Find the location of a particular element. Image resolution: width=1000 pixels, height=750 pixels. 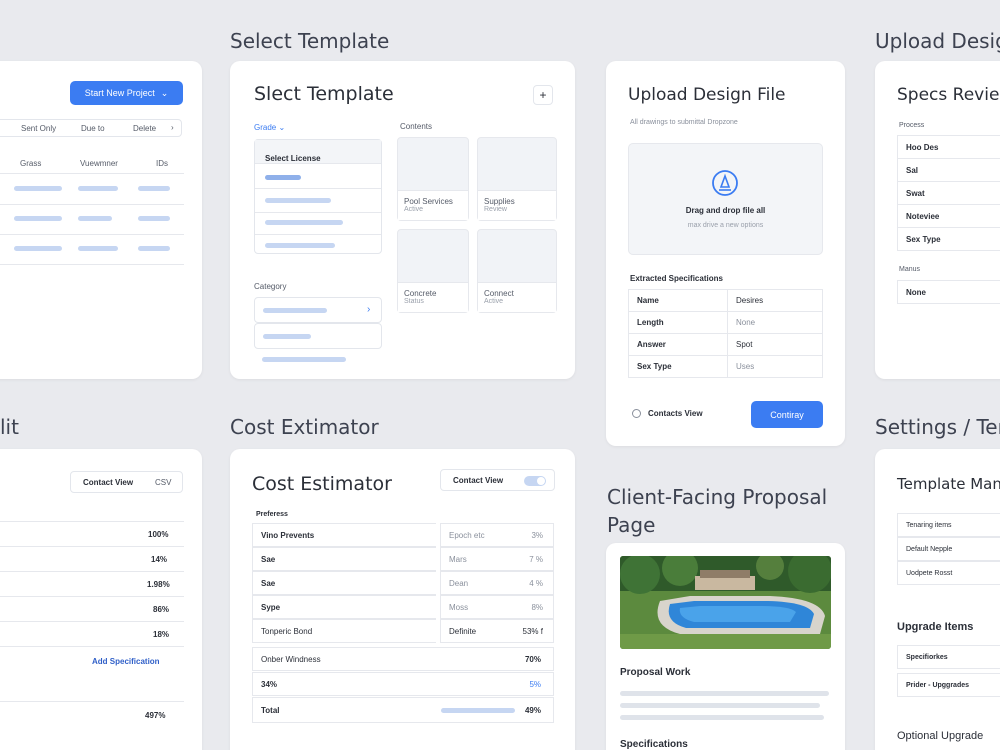

section-title-select-template: Select Template is located at coordinates (310, 41).